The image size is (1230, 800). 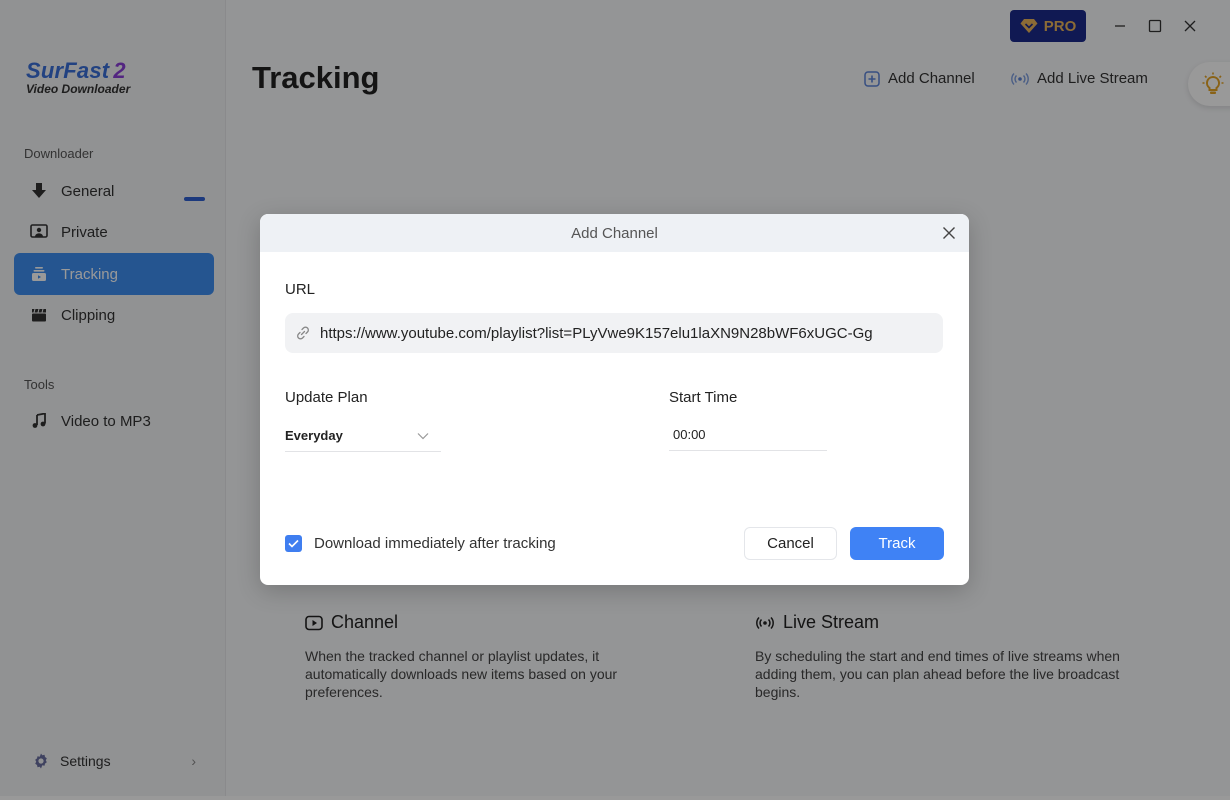 What do you see at coordinates (689, 434) in the screenshot?
I see `start-time-value: 00:00` at bounding box center [689, 434].